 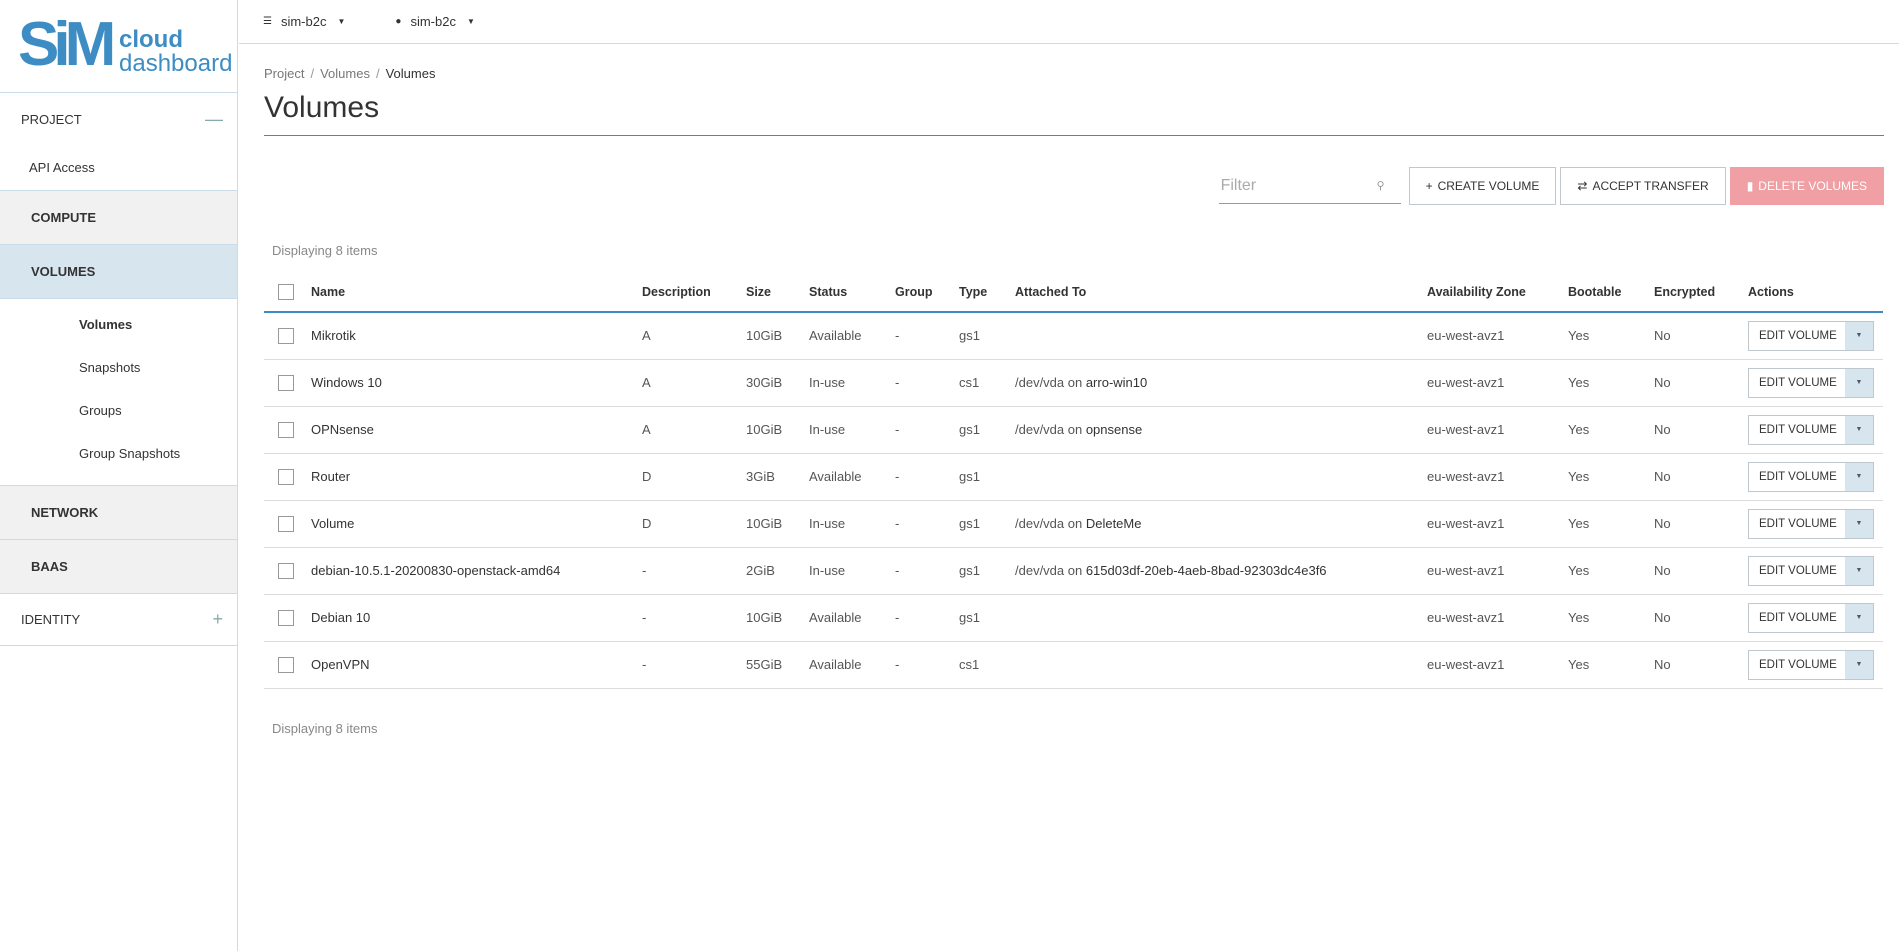 I want to click on volume-name-link: OPNsense, so click(x=476, y=430).